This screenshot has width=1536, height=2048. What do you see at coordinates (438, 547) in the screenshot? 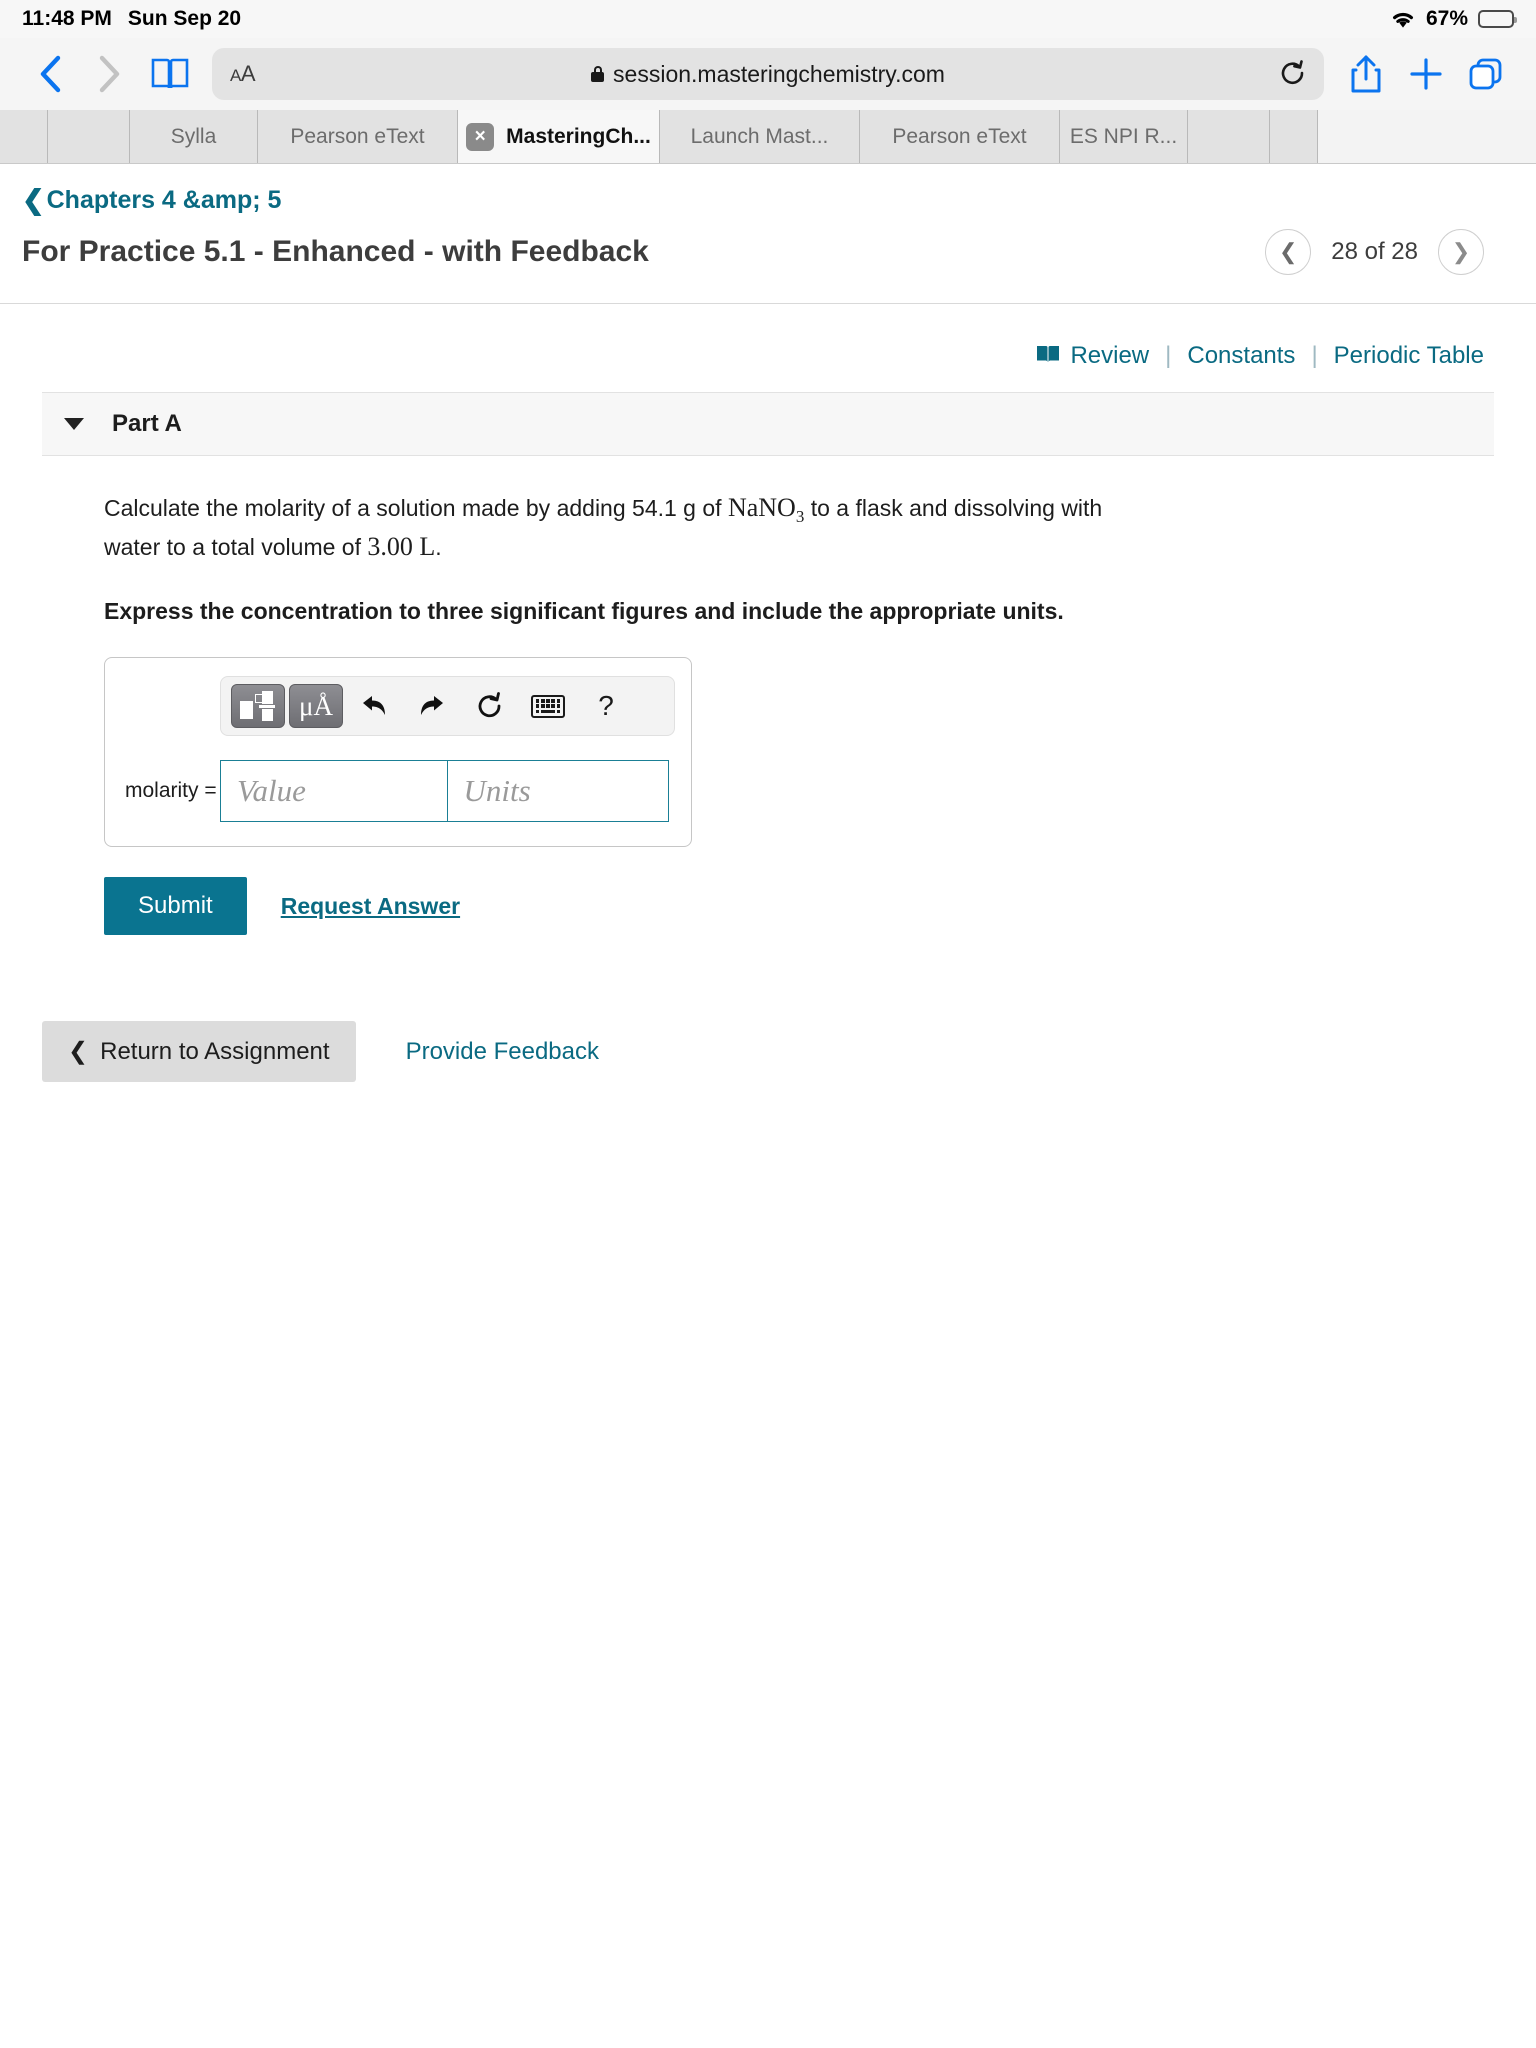
I see `question-suffix: .` at bounding box center [438, 547].